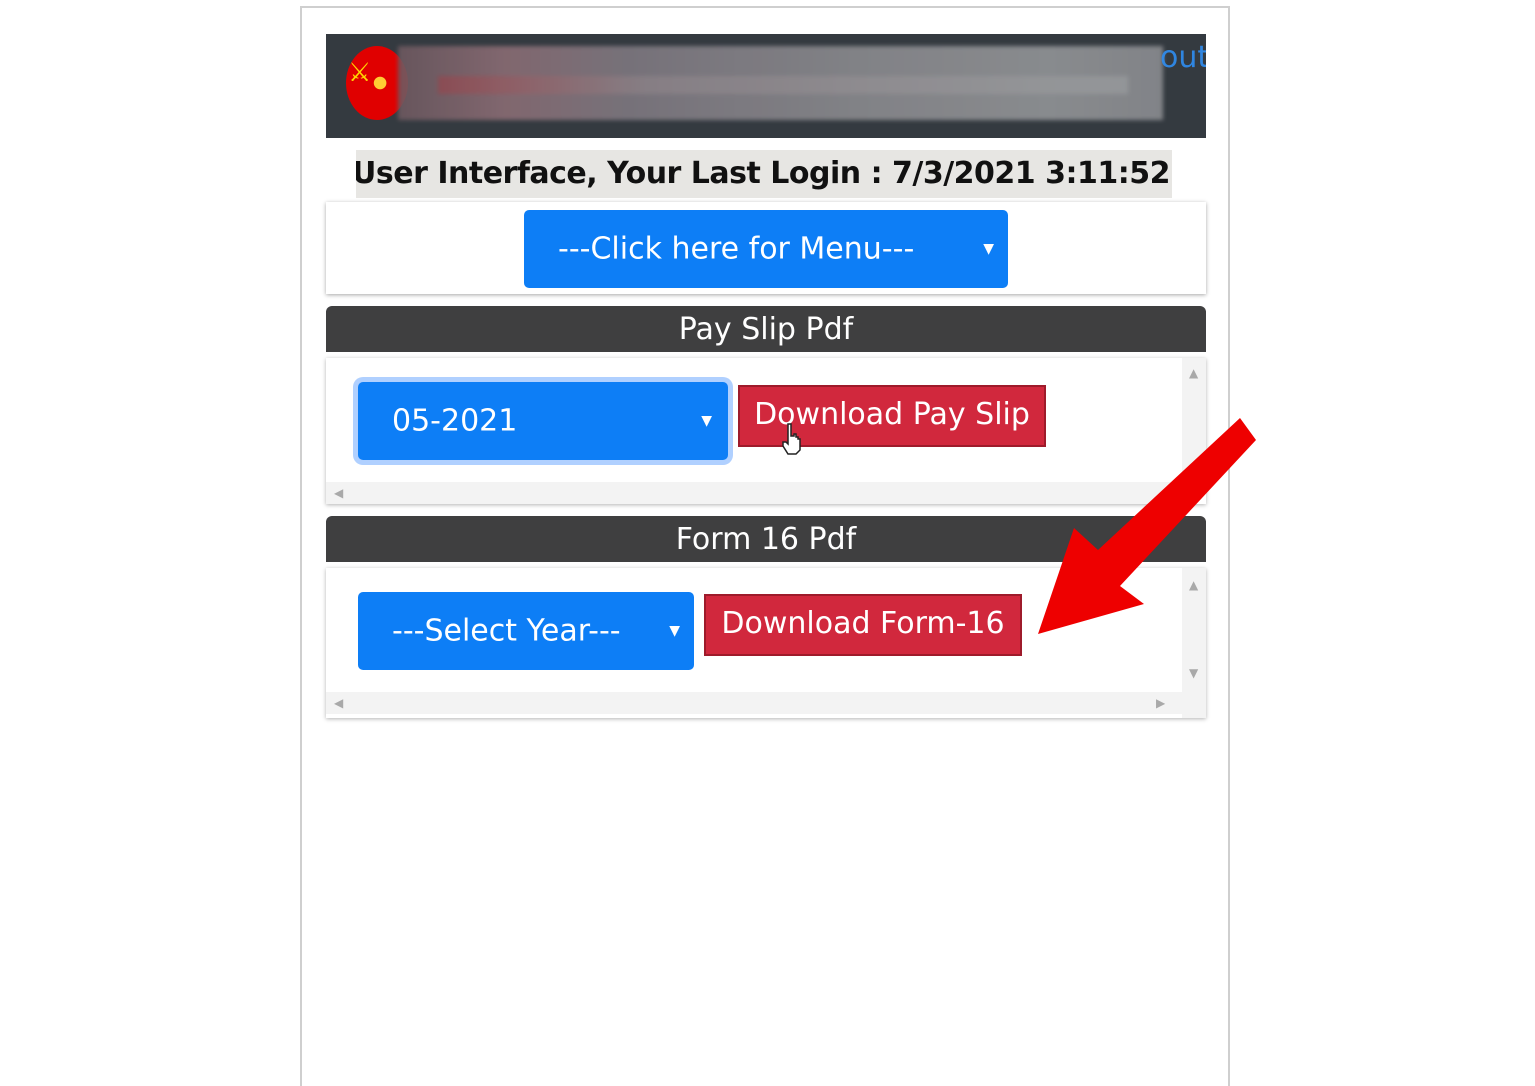  I want to click on logout-link: out, so click(1183, 57).